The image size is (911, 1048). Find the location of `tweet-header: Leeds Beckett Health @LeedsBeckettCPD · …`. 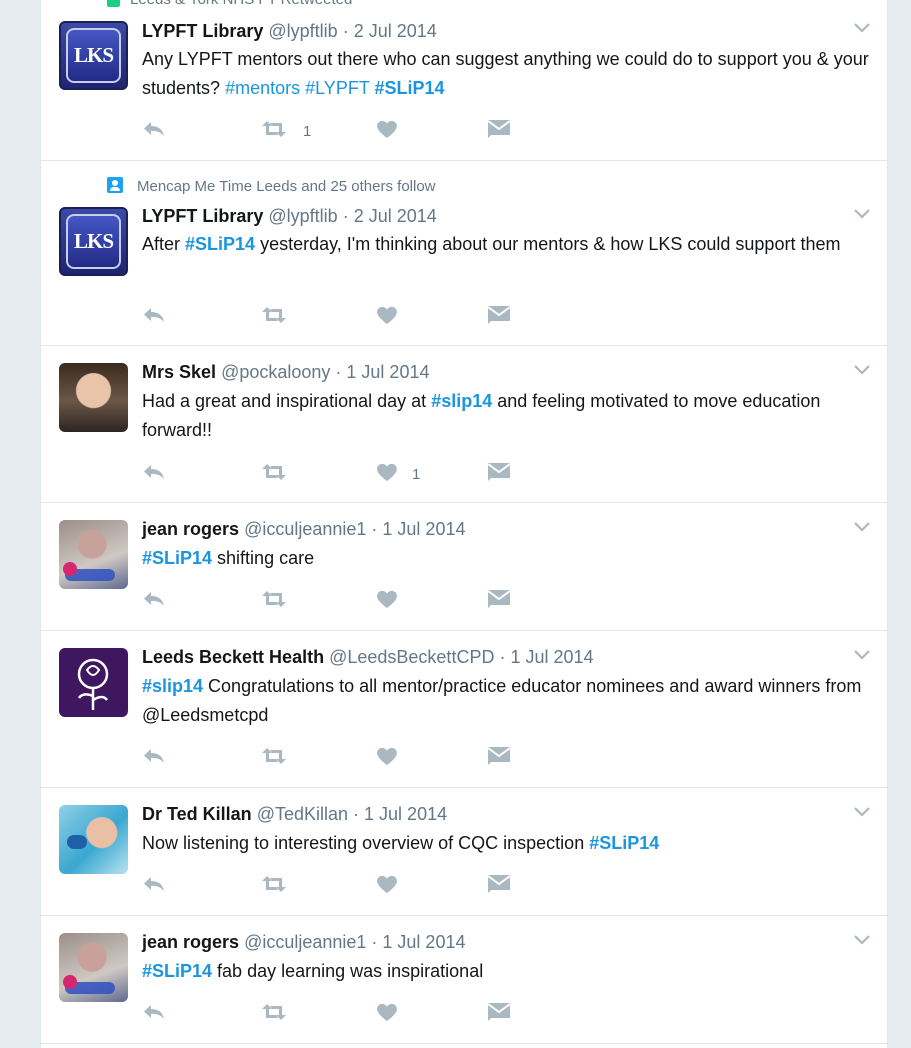

tweet-header: Leeds Beckett Health @LeedsBeckettCPD · … is located at coordinates (368, 657).